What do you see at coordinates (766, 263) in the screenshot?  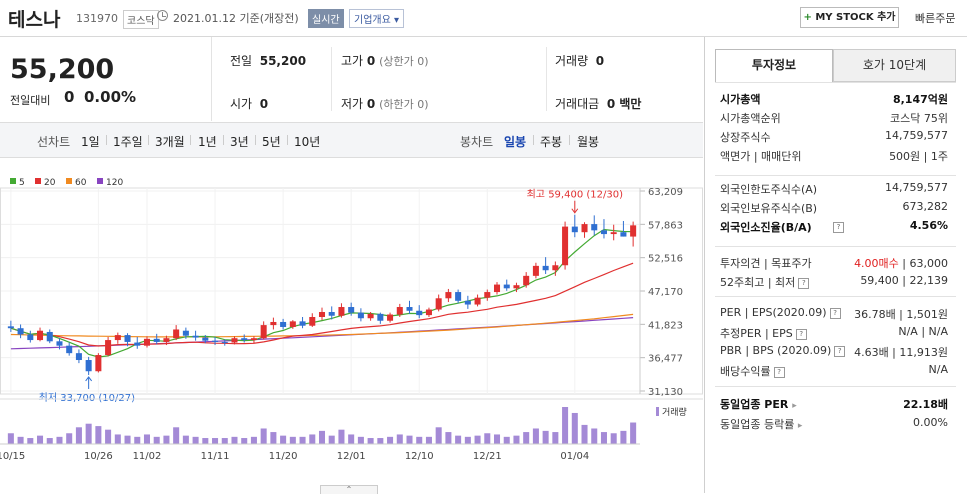 I see `opinion-label: 투자의견 | 목표주가` at bounding box center [766, 263].